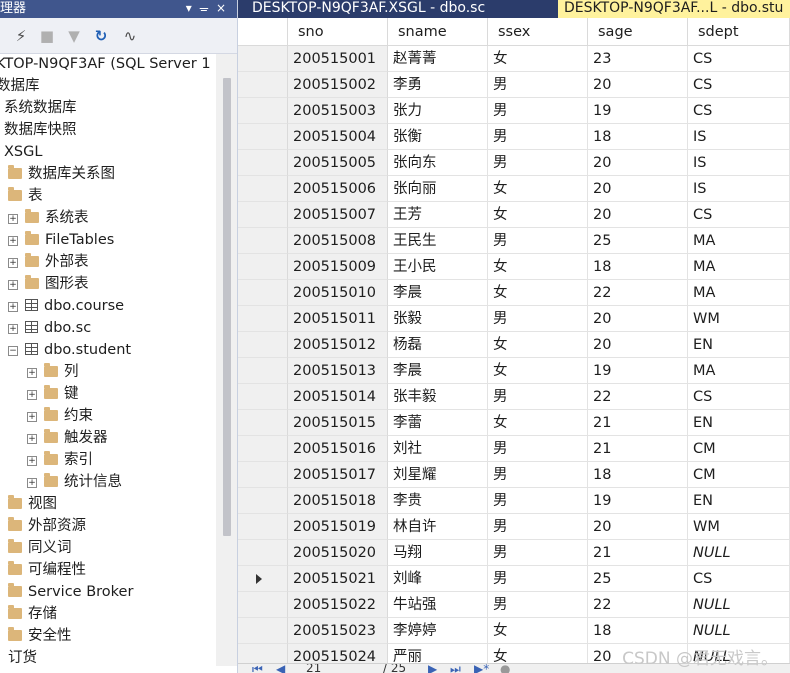 This screenshot has height=673, width=790. What do you see at coordinates (280, 668) in the screenshot?
I see `previous-record-icon: ◀` at bounding box center [280, 668].